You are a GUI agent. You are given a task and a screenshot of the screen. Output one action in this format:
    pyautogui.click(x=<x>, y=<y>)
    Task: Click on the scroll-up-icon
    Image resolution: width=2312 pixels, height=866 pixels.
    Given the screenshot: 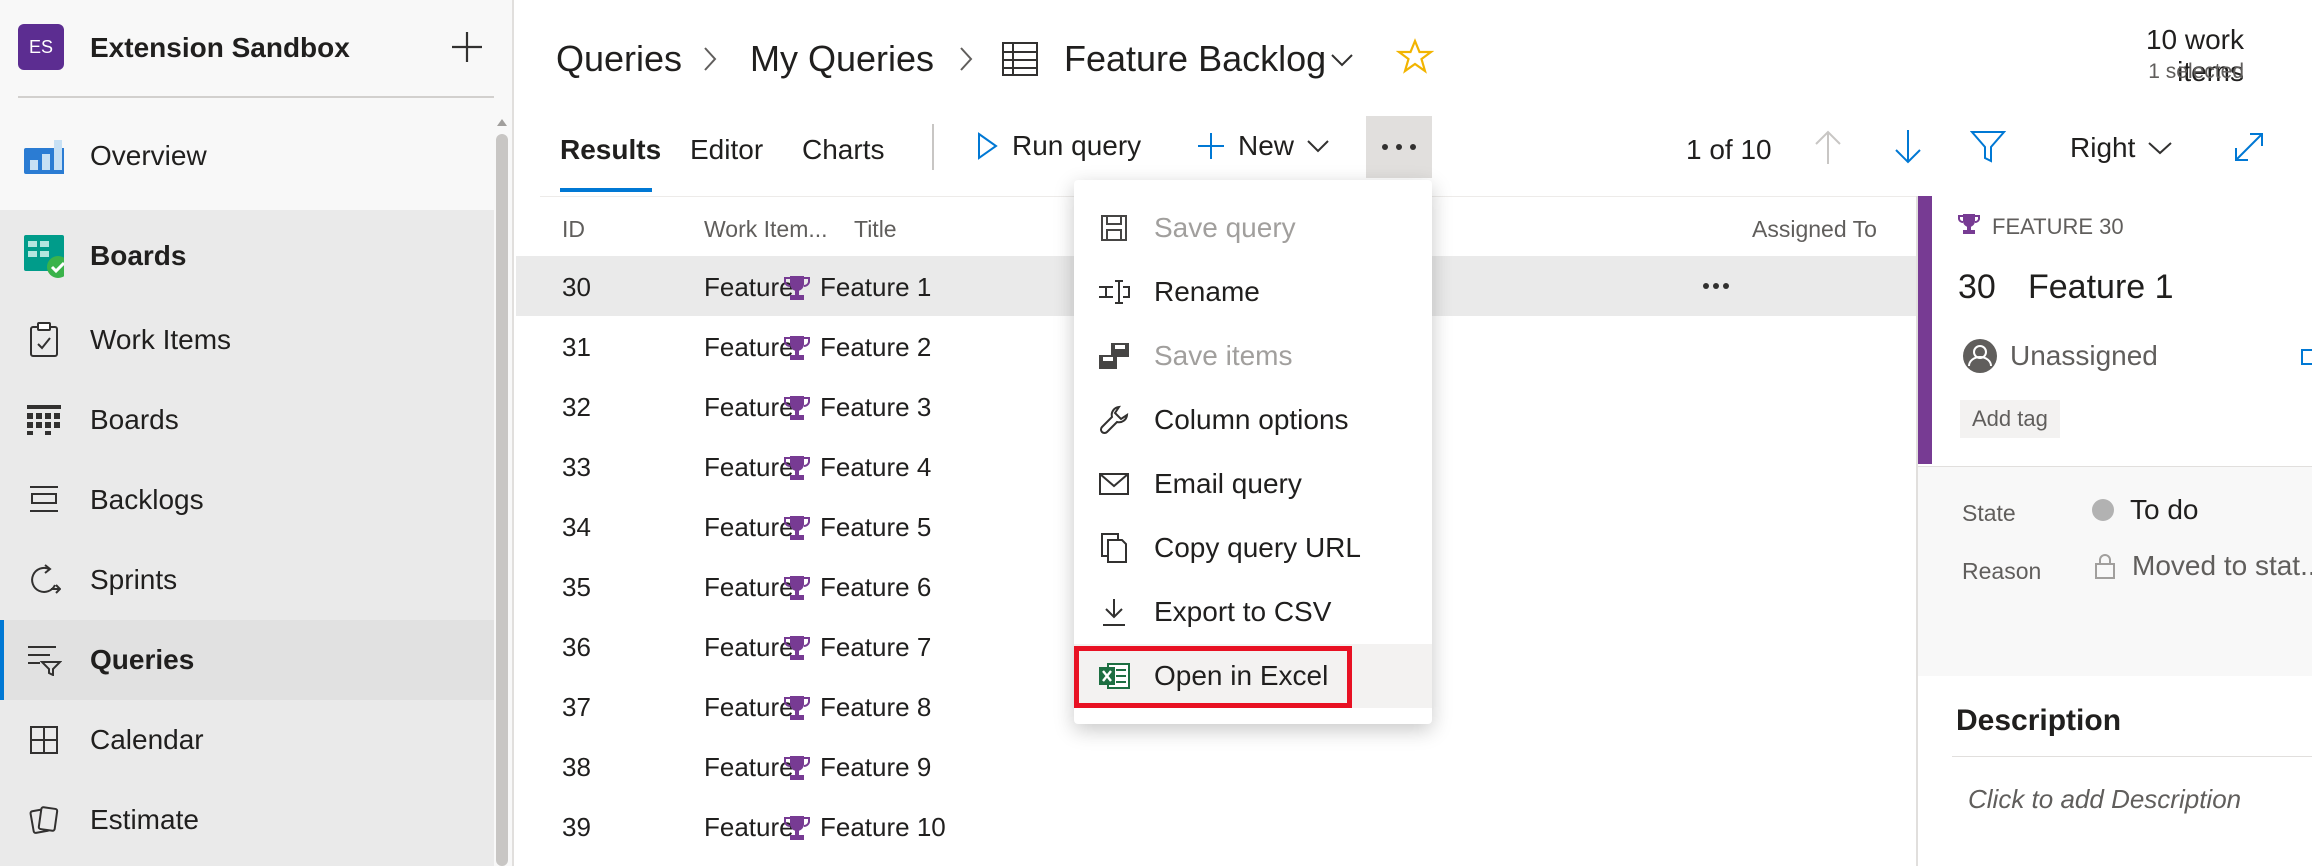 What is the action you would take?
    pyautogui.click(x=502, y=122)
    